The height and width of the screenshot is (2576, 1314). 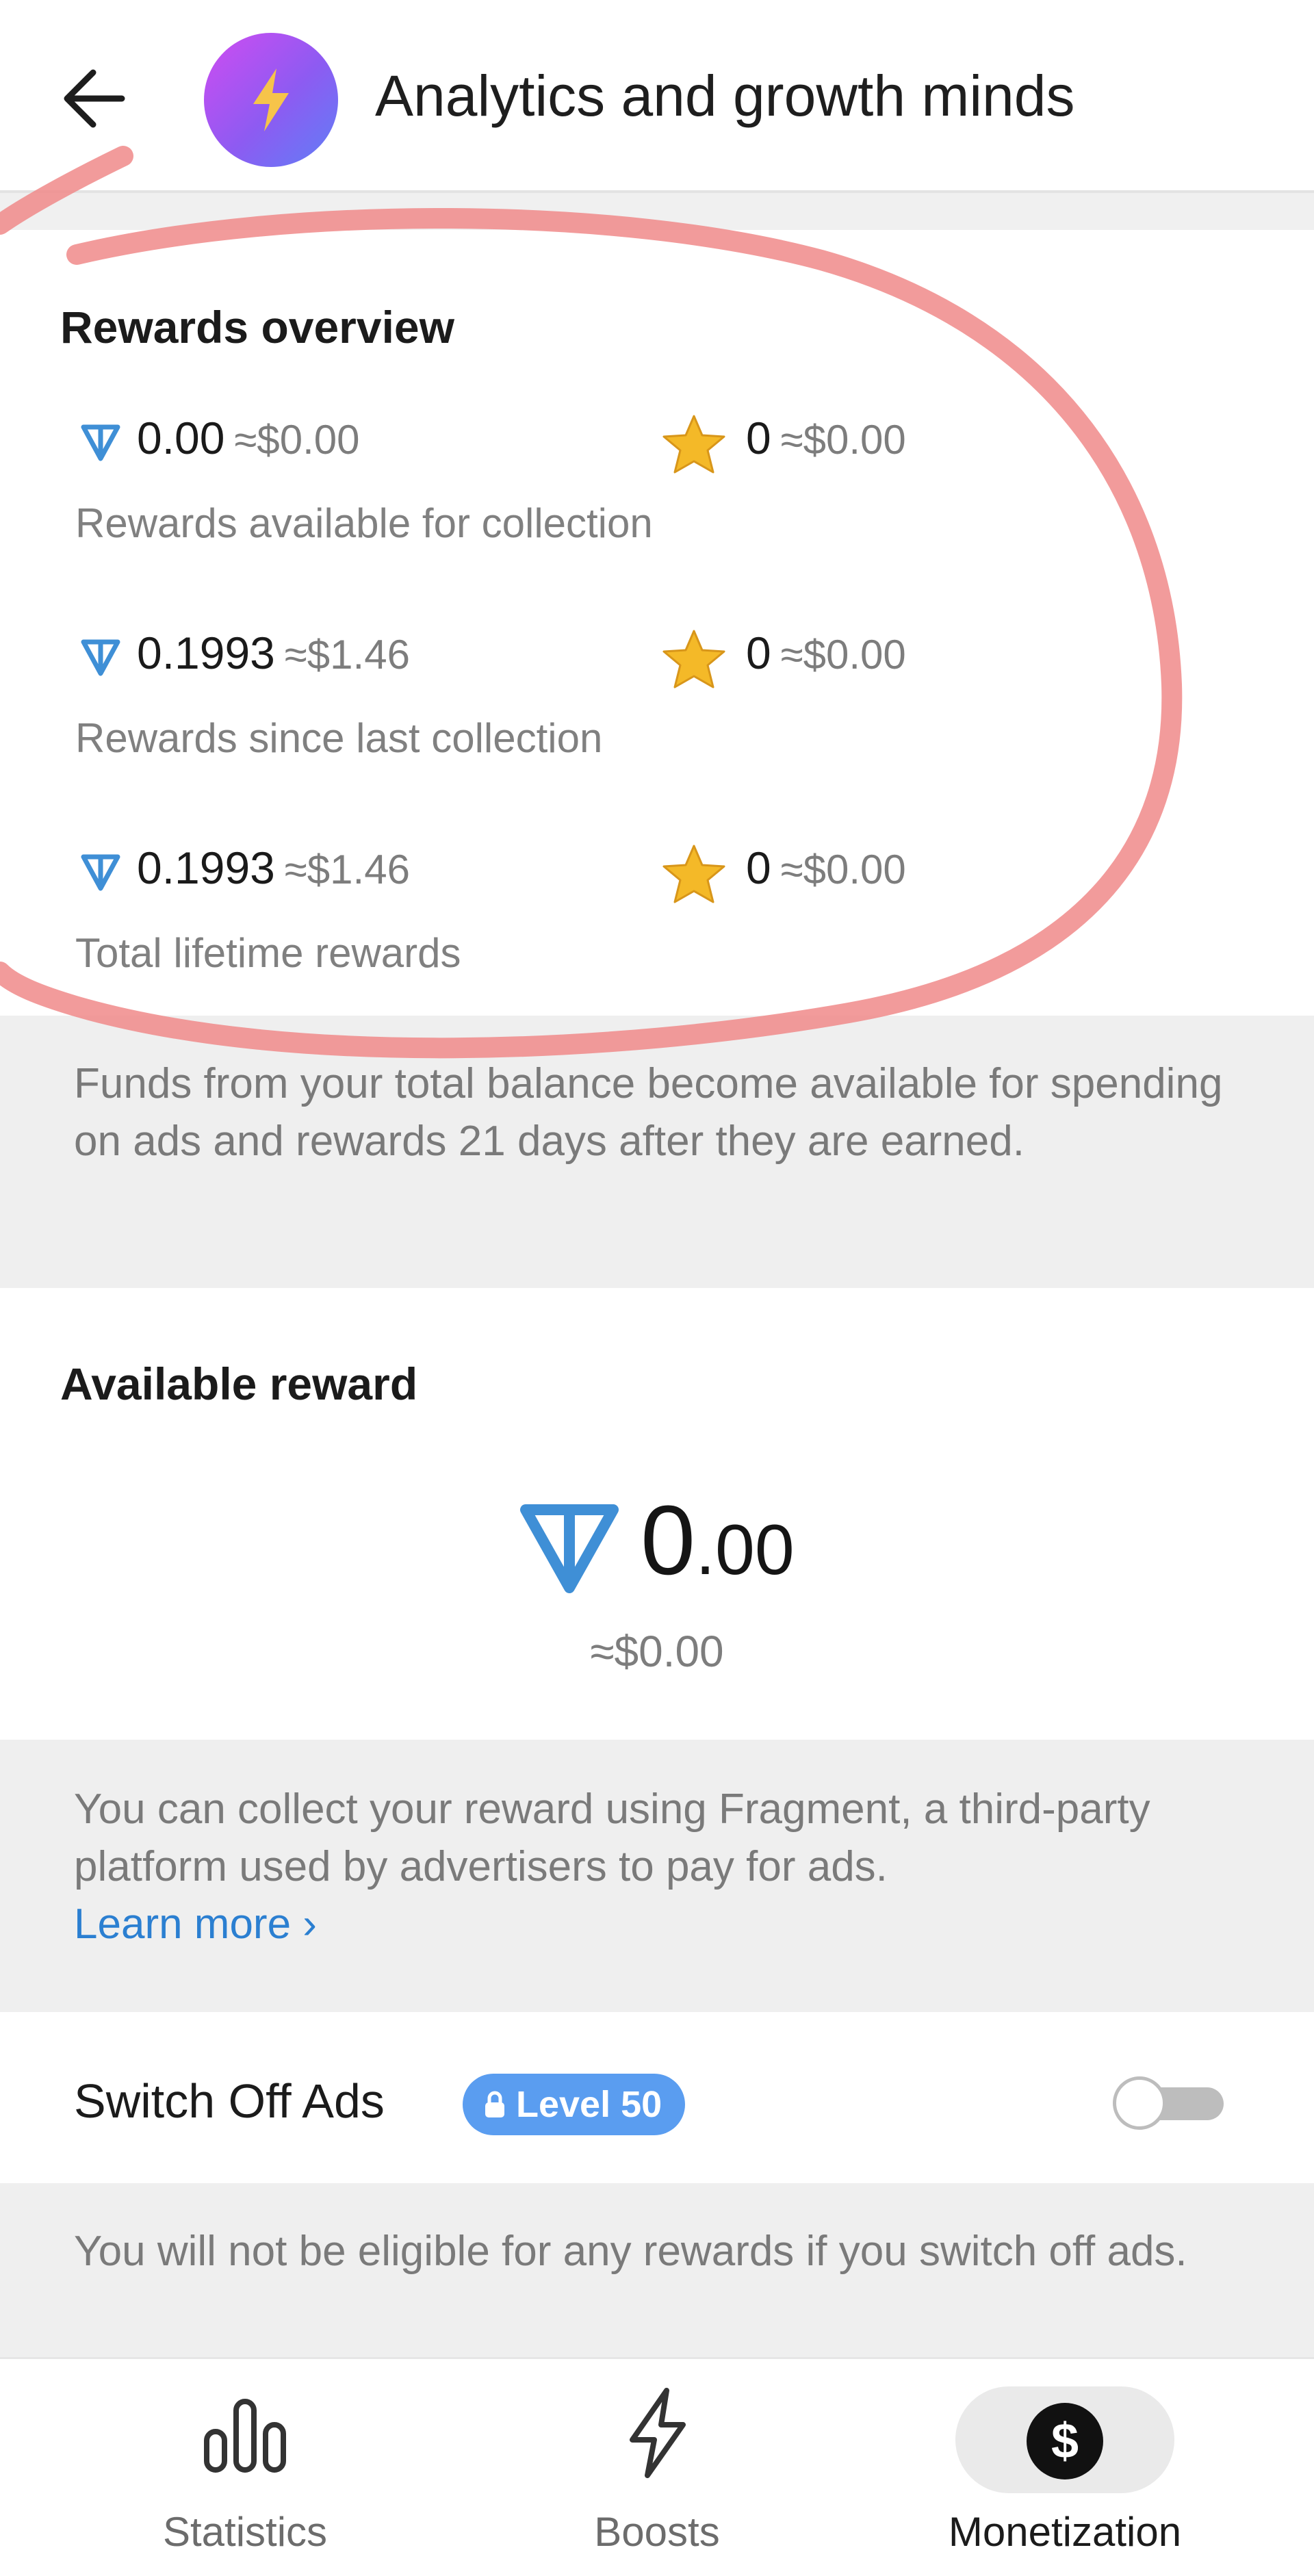 What do you see at coordinates (195, 1924) in the screenshot?
I see `learn-more-link: Learn more ›` at bounding box center [195, 1924].